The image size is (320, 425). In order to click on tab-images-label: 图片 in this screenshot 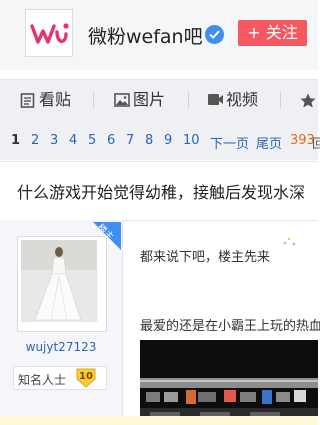, I will do `click(149, 99)`.